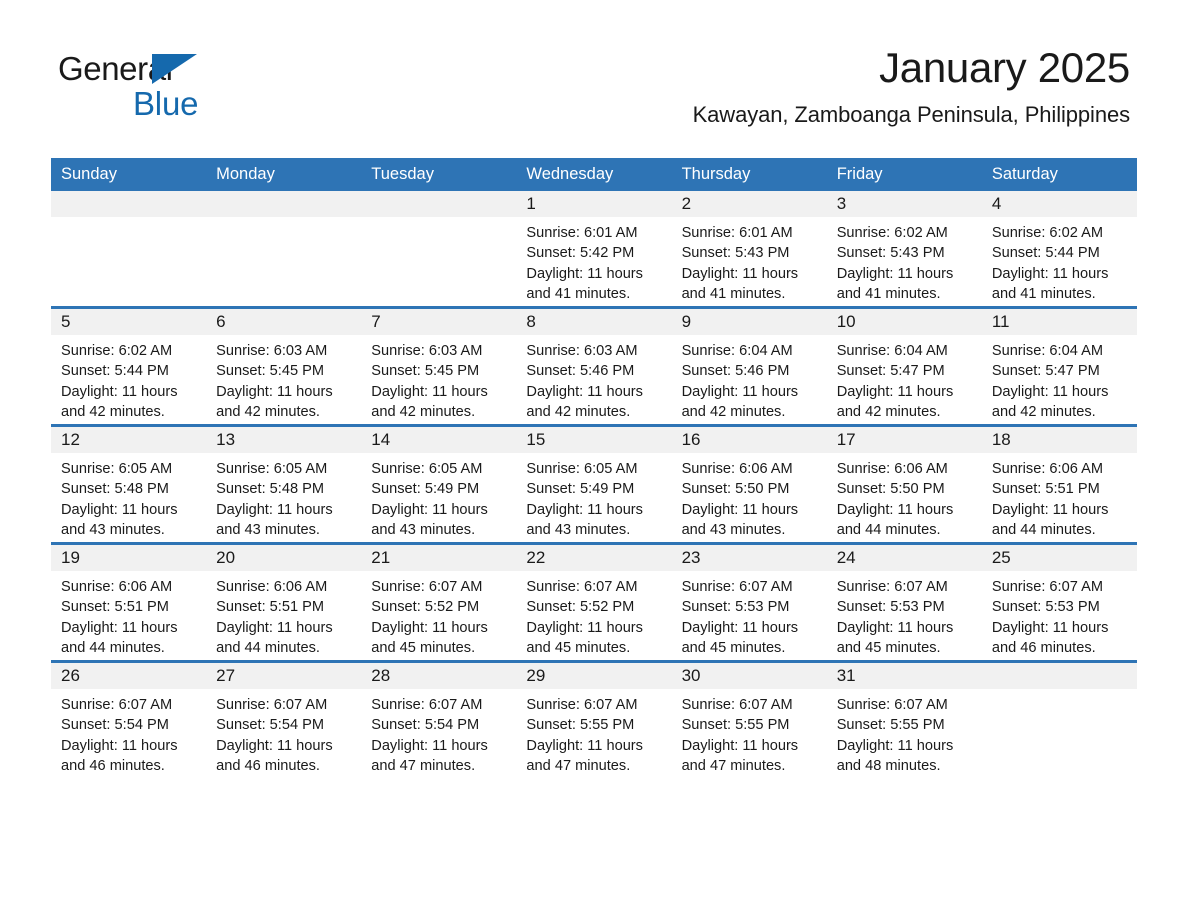  What do you see at coordinates (1043, 411) in the screenshot?
I see `daylight-text-line2: and 42 minutes.` at bounding box center [1043, 411].